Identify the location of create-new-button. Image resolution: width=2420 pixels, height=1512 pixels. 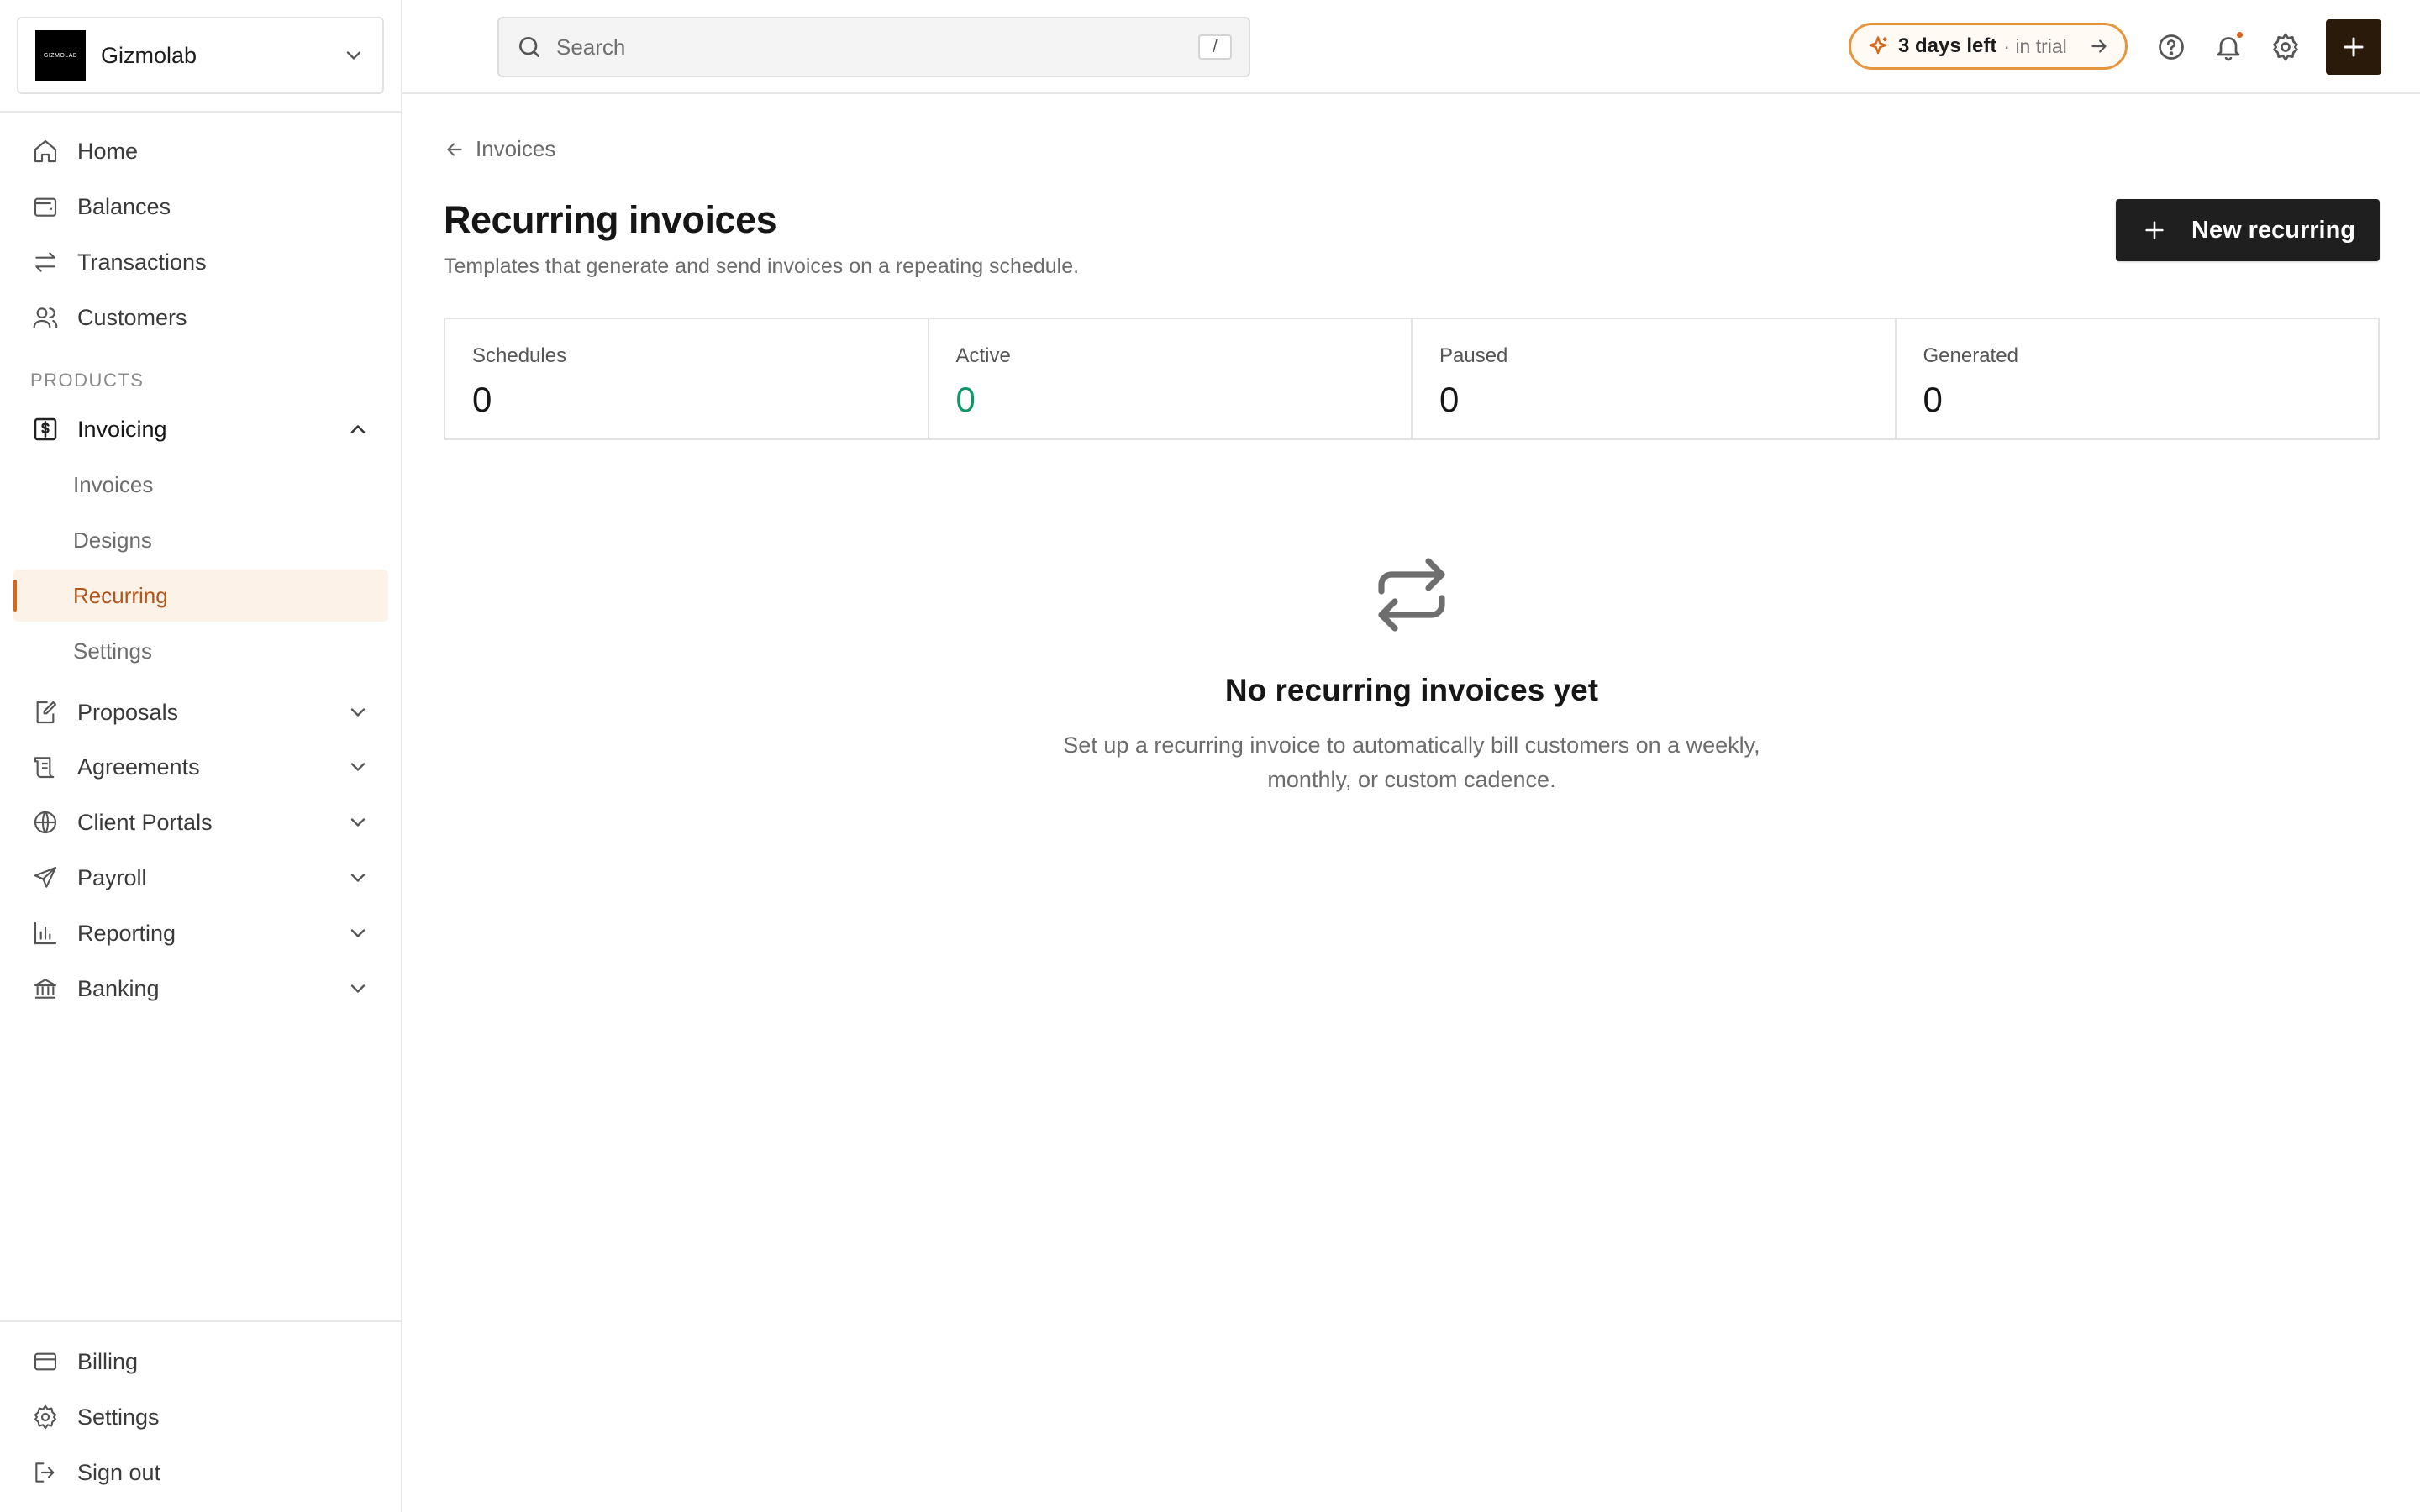
(2353, 47).